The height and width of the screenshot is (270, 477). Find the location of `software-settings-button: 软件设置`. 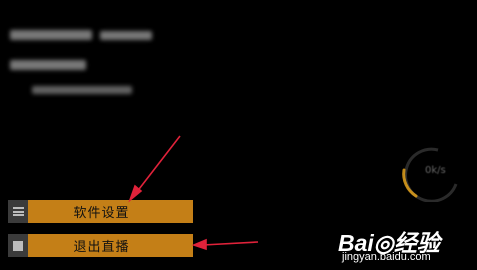

software-settings-button: 软件设置 is located at coordinates (100, 211).